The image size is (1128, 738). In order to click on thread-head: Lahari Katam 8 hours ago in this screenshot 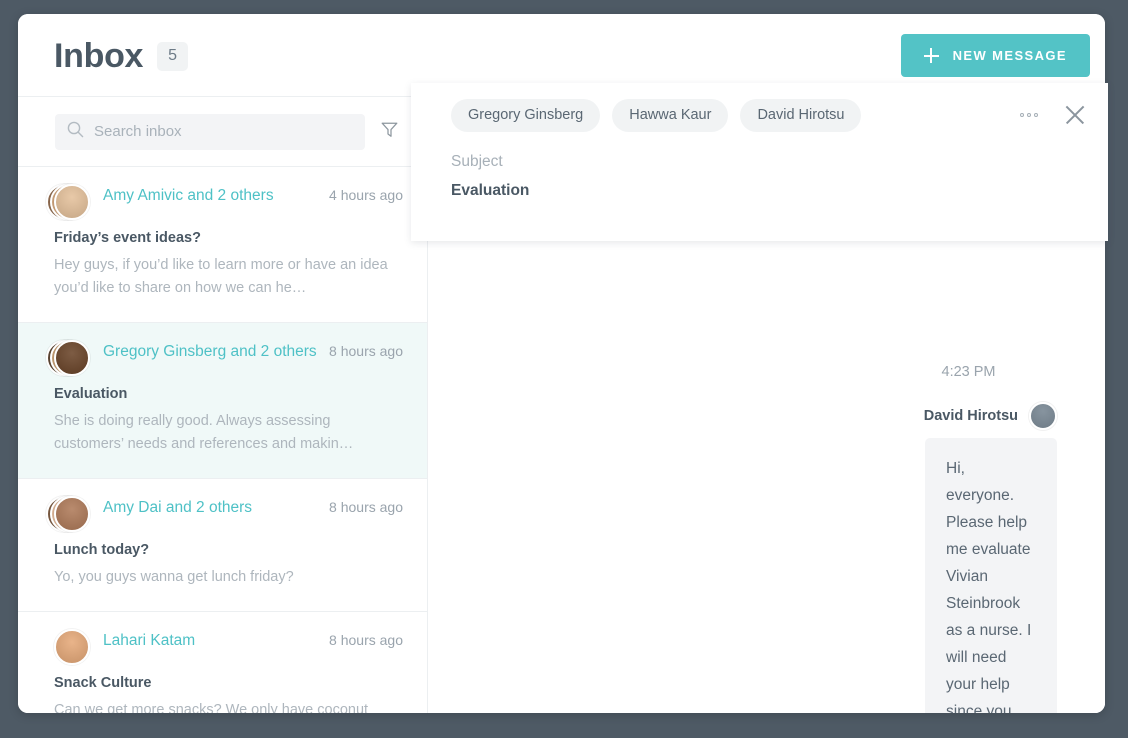, I will do `click(228, 647)`.